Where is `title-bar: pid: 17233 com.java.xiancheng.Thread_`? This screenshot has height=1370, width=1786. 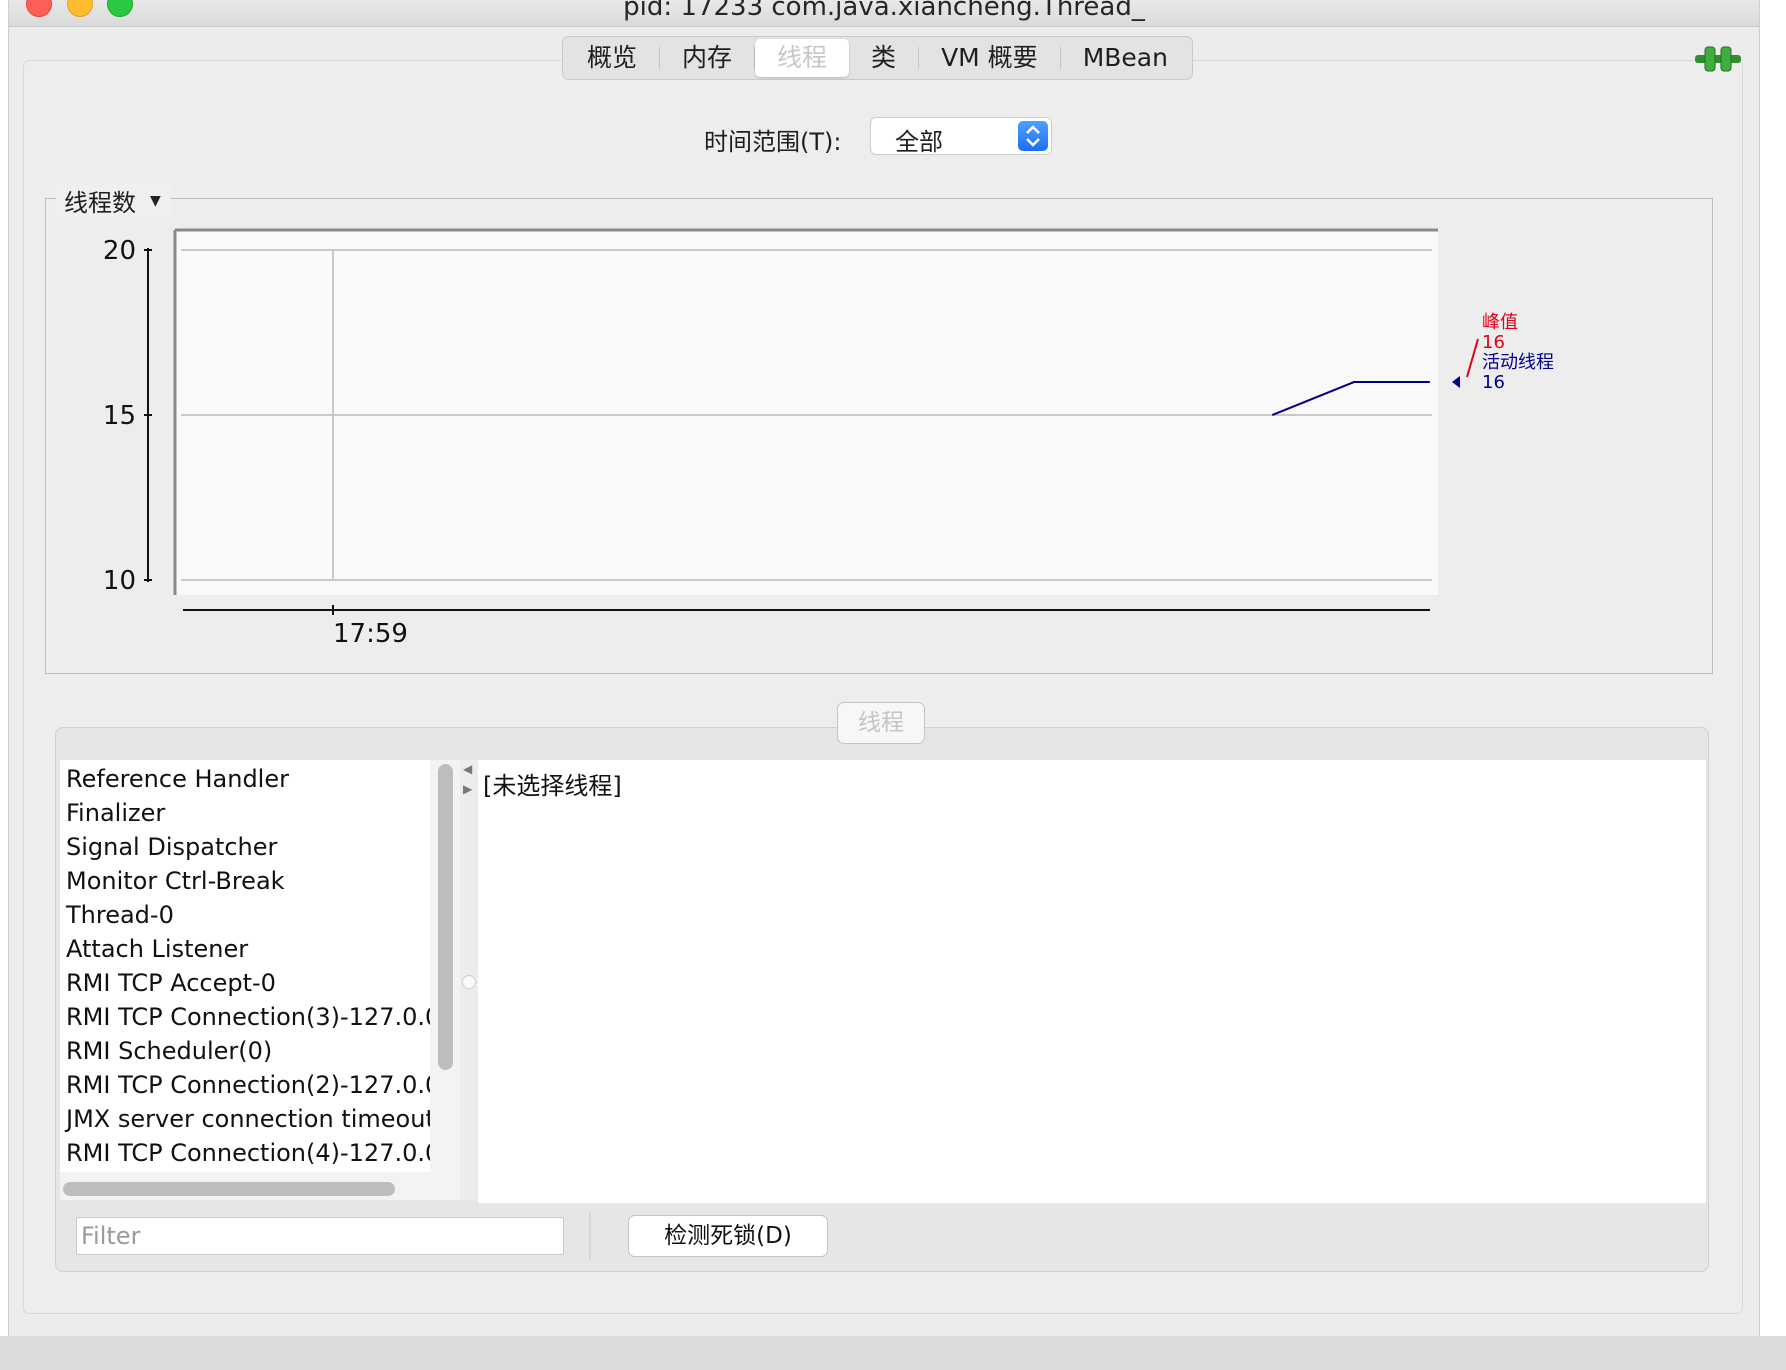 title-bar: pid: 17233 com.java.xiancheng.Thread_ is located at coordinates (884, 13).